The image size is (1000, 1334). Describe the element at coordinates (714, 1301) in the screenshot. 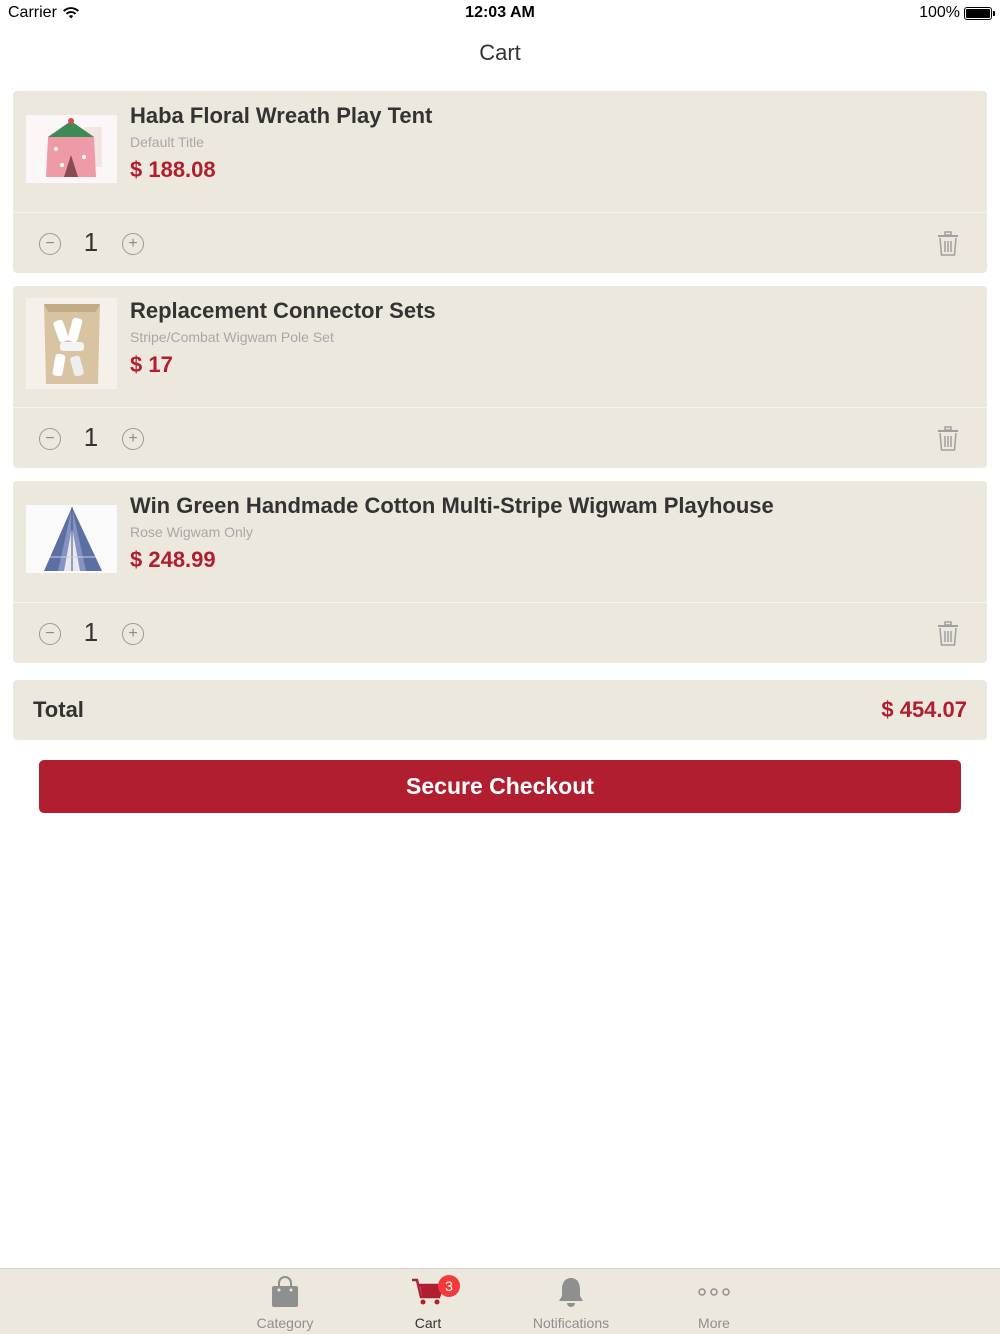

I see `tab-more: More` at that location.